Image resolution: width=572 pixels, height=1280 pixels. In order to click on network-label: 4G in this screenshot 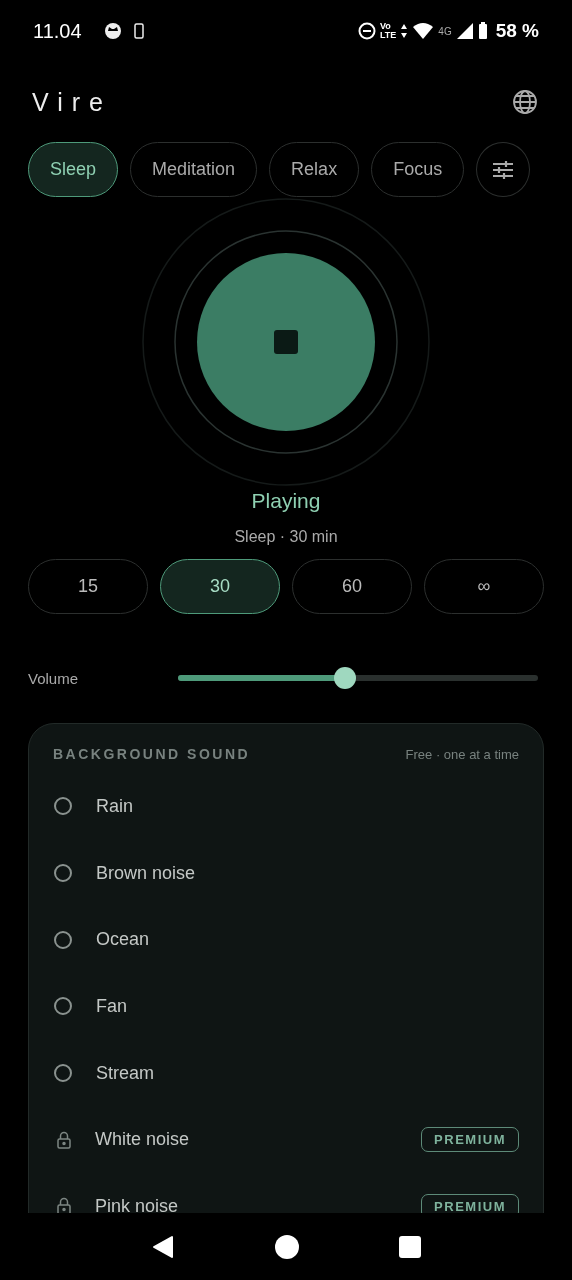, I will do `click(445, 31)`.